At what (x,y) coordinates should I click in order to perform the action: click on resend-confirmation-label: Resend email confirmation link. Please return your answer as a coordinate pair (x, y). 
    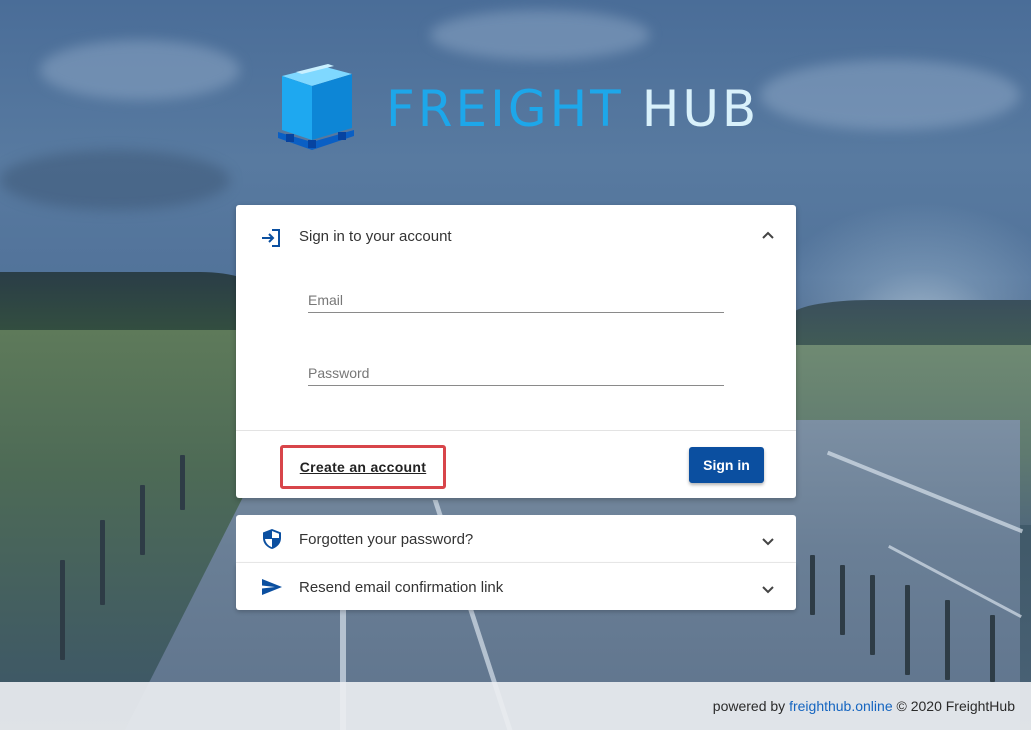
    Looking at the image, I should click on (401, 587).